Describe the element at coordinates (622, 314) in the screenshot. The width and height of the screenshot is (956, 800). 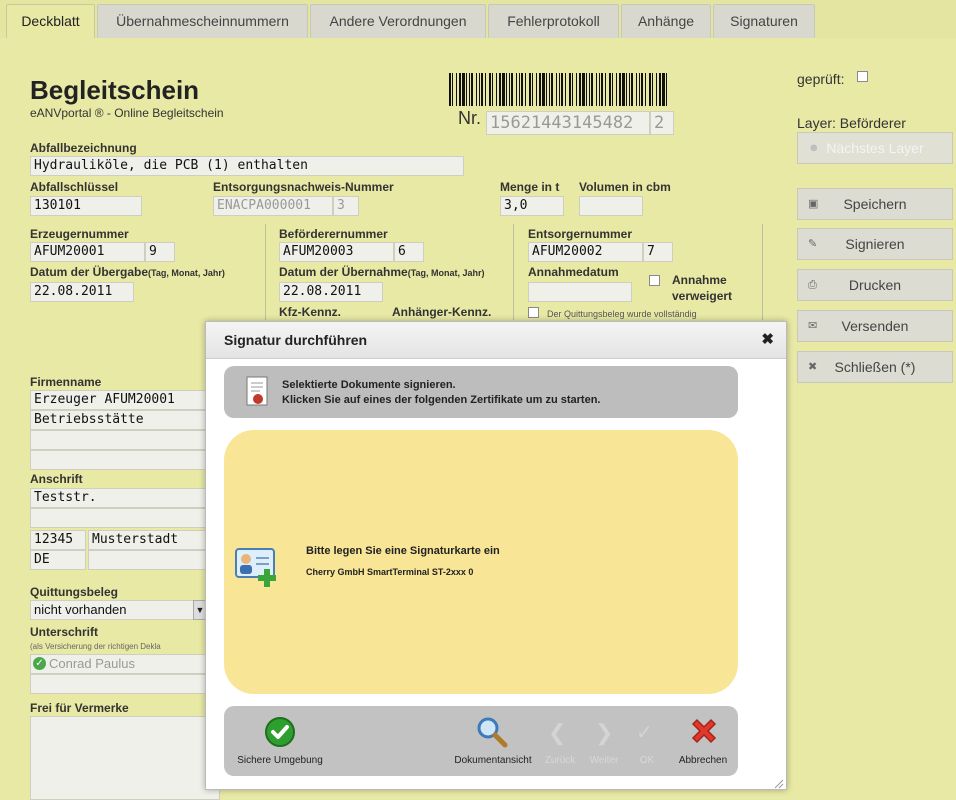
I see `quittung-text: Der Quittungsbeleg wurde vollständig` at that location.